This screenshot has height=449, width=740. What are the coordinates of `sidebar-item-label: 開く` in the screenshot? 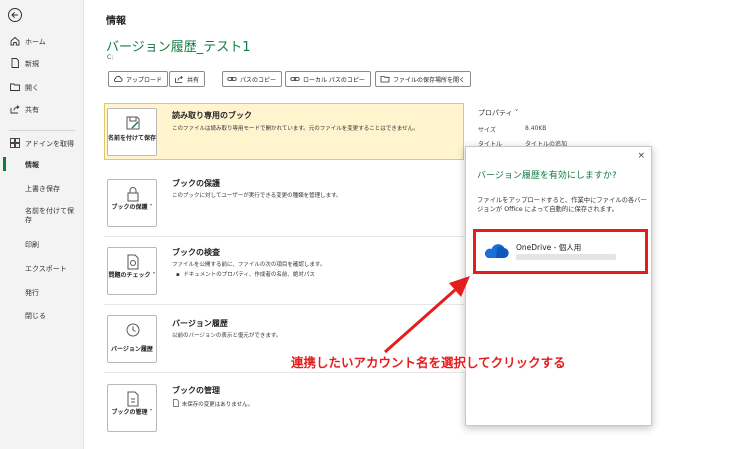 It's located at (32, 88).